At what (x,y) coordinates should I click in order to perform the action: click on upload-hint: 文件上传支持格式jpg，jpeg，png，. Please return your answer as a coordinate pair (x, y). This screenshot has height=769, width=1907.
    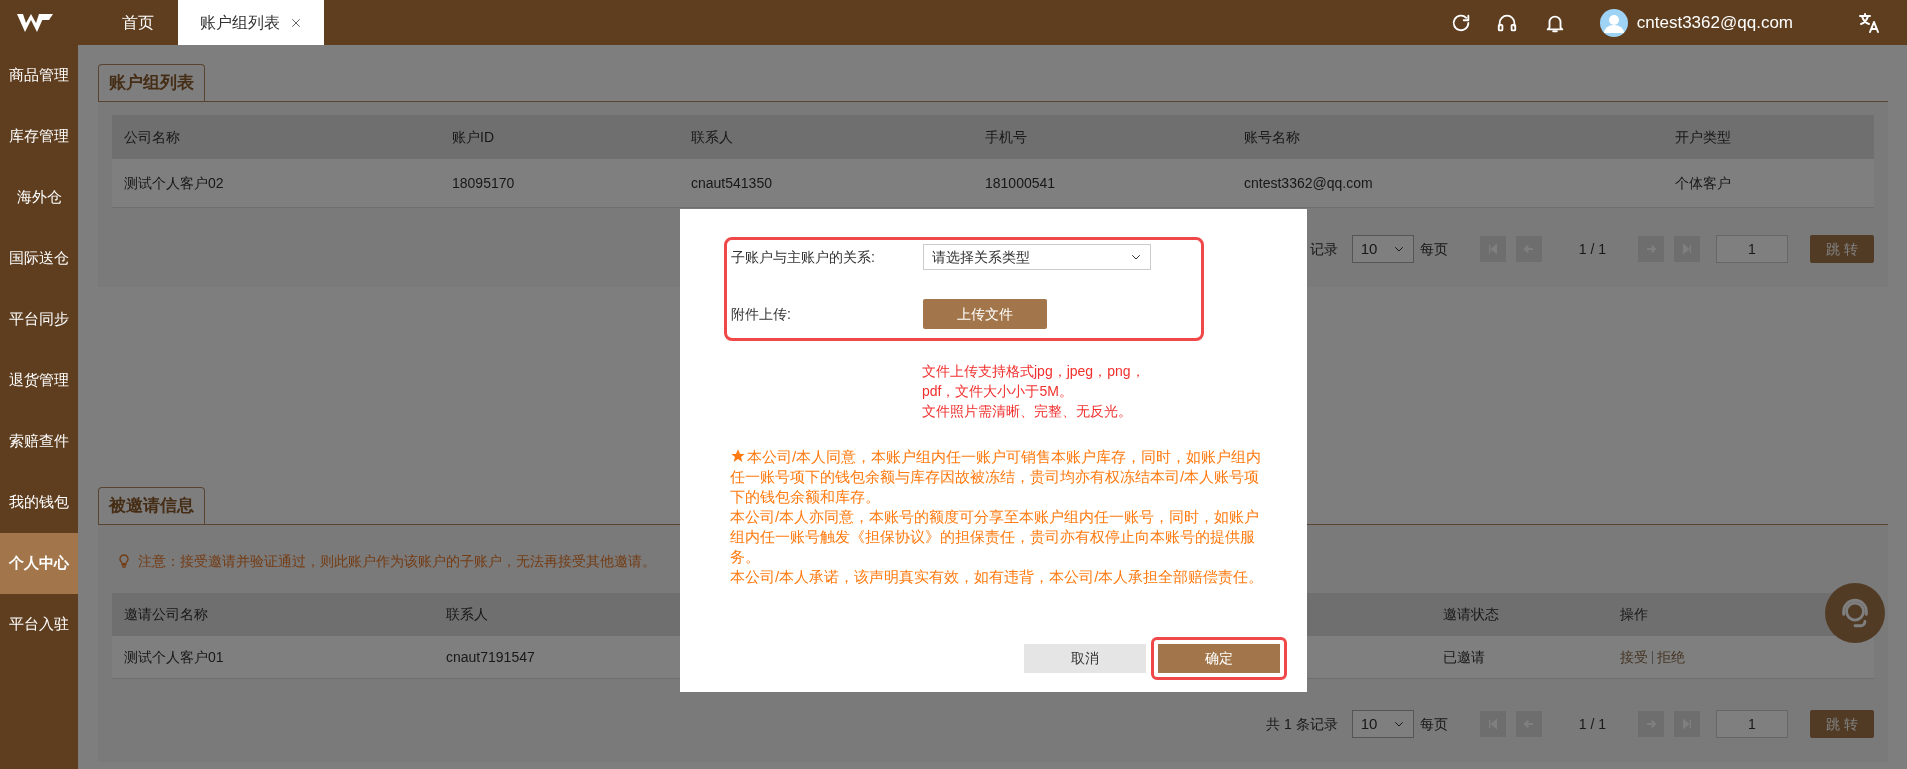
    Looking at the image, I should click on (1034, 371).